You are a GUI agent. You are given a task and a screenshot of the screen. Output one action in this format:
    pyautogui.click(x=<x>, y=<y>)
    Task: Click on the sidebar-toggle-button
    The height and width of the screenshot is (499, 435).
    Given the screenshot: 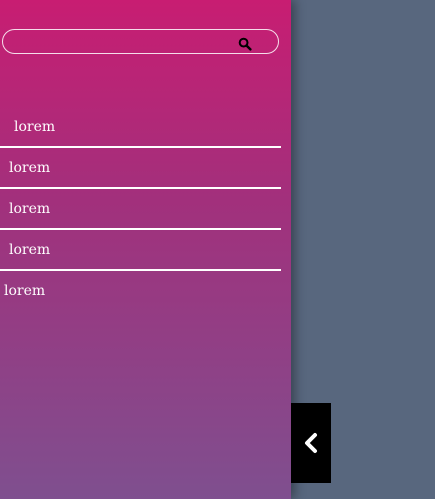 What is the action you would take?
    pyautogui.click(x=311, y=443)
    